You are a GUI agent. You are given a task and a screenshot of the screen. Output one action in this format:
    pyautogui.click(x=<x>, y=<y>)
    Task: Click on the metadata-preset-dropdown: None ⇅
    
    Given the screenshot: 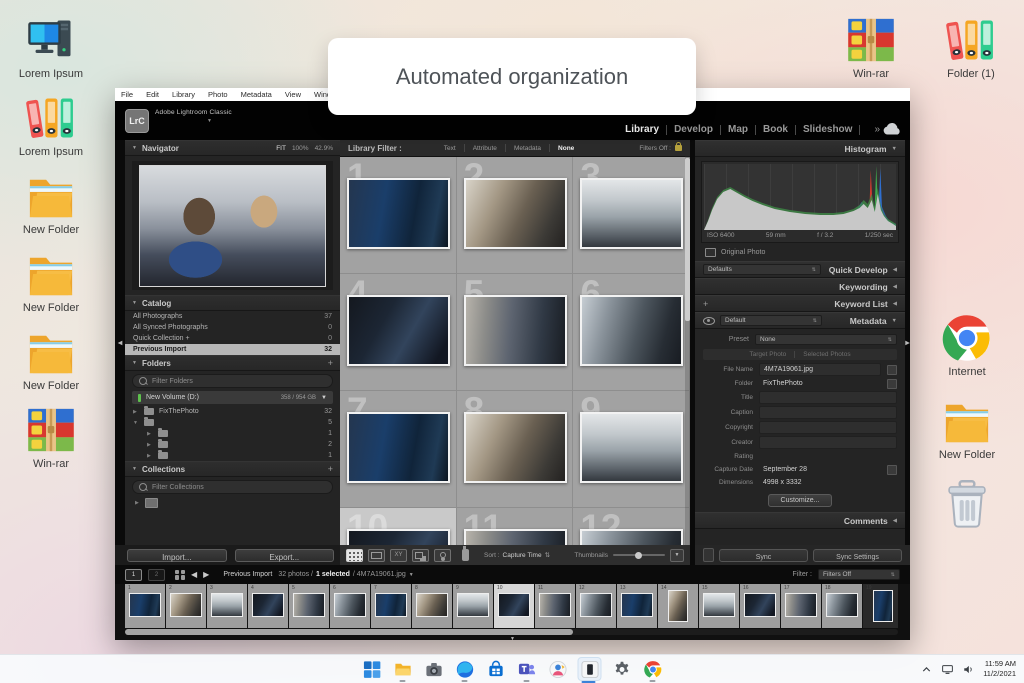 What is the action you would take?
    pyautogui.click(x=826, y=339)
    